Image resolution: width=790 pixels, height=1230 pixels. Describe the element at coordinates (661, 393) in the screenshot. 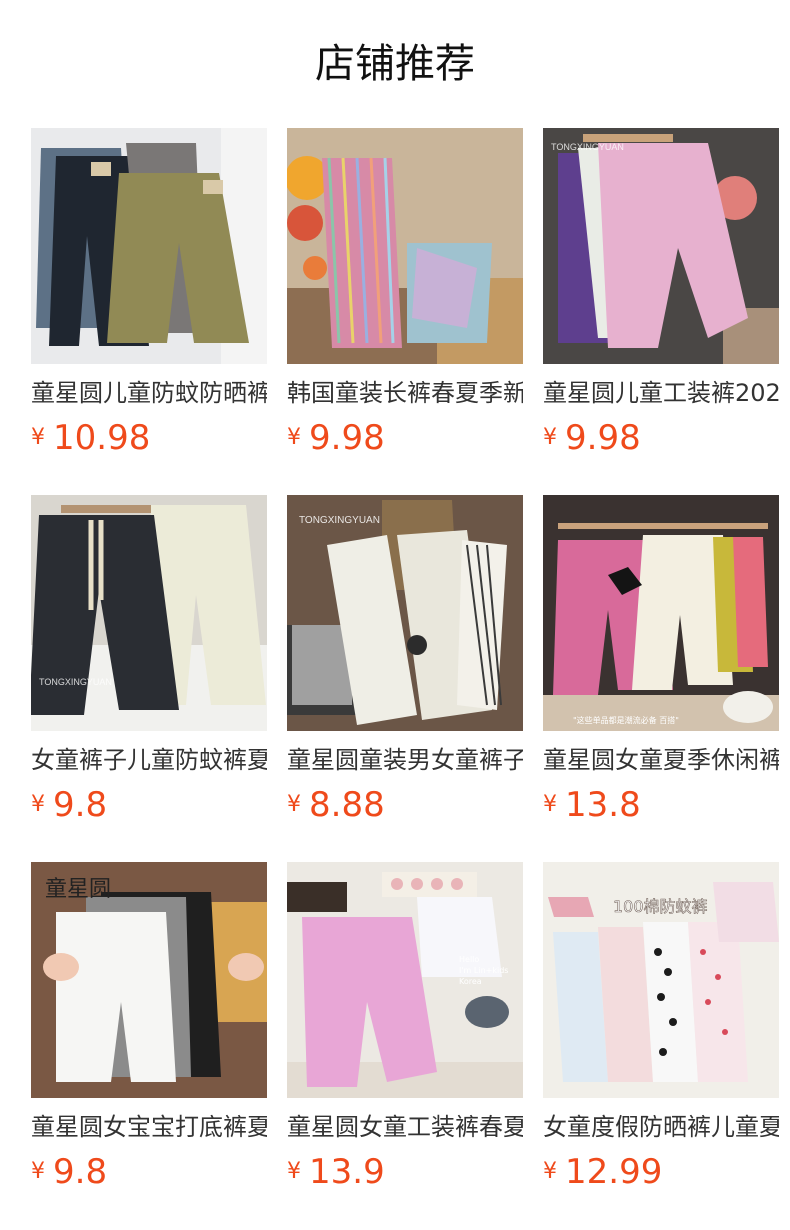

I see `product-name: 童星圆儿童工装裤2024` at that location.